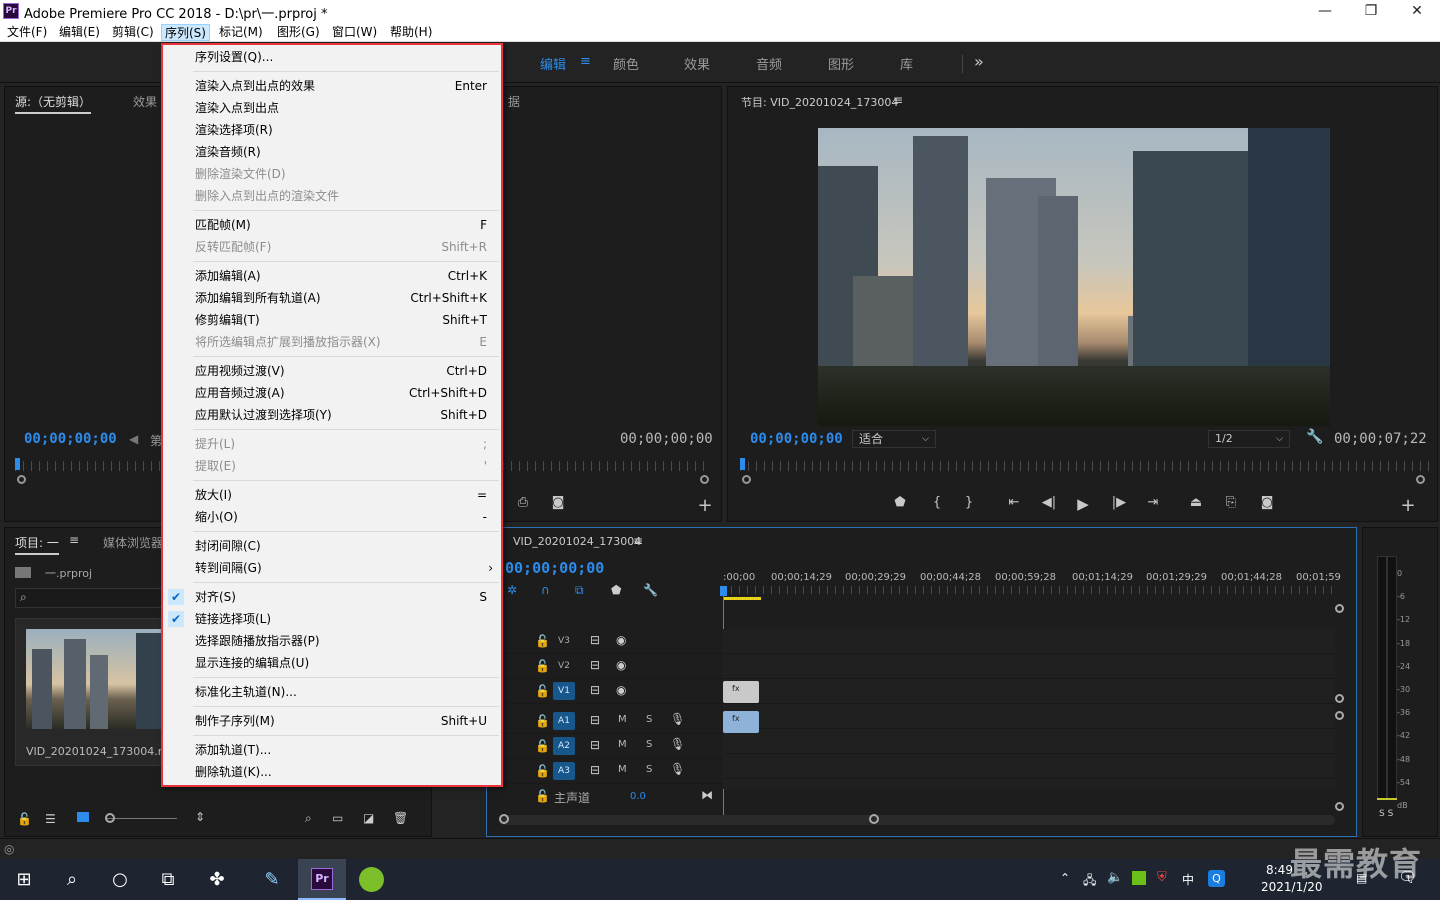 The height and width of the screenshot is (900, 1440). What do you see at coordinates (1162, 877) in the screenshot?
I see `security-shield-icon: ⛨` at bounding box center [1162, 877].